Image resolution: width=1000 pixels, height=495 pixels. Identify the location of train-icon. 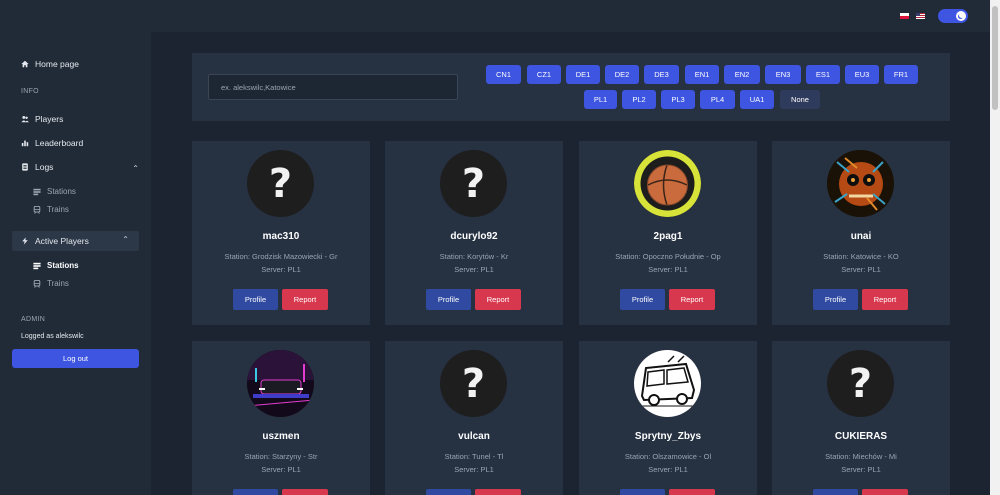
(37, 283).